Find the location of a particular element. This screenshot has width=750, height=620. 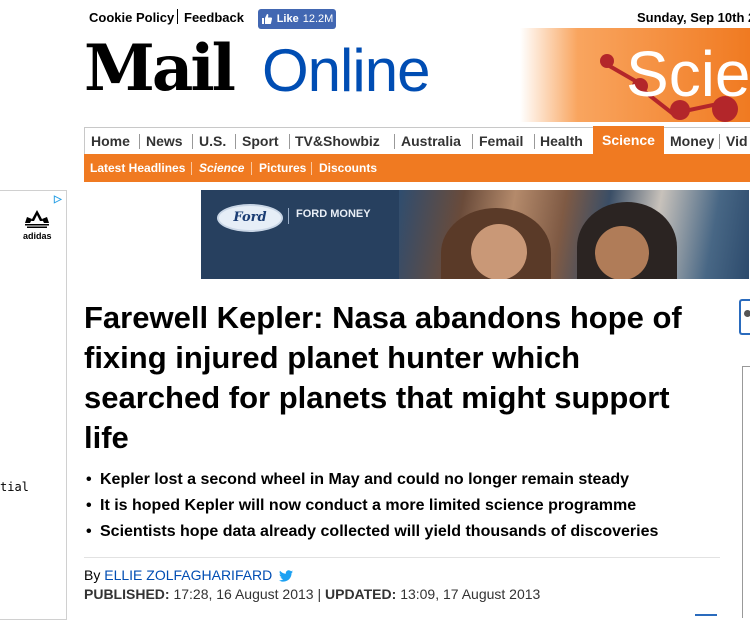

article-byline: By ELLIE ZOLFAGHARIFARD is located at coordinates (189, 575).